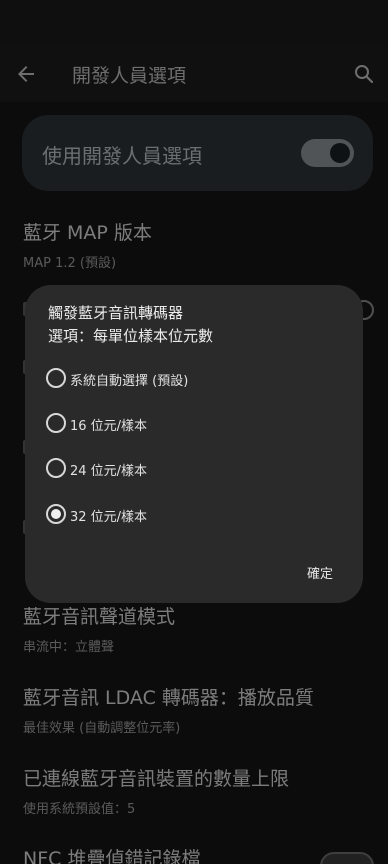 This screenshot has height=864, width=388. Describe the element at coordinates (129, 381) in the screenshot. I see `option-label: 系統自動選擇 (預設)` at that location.